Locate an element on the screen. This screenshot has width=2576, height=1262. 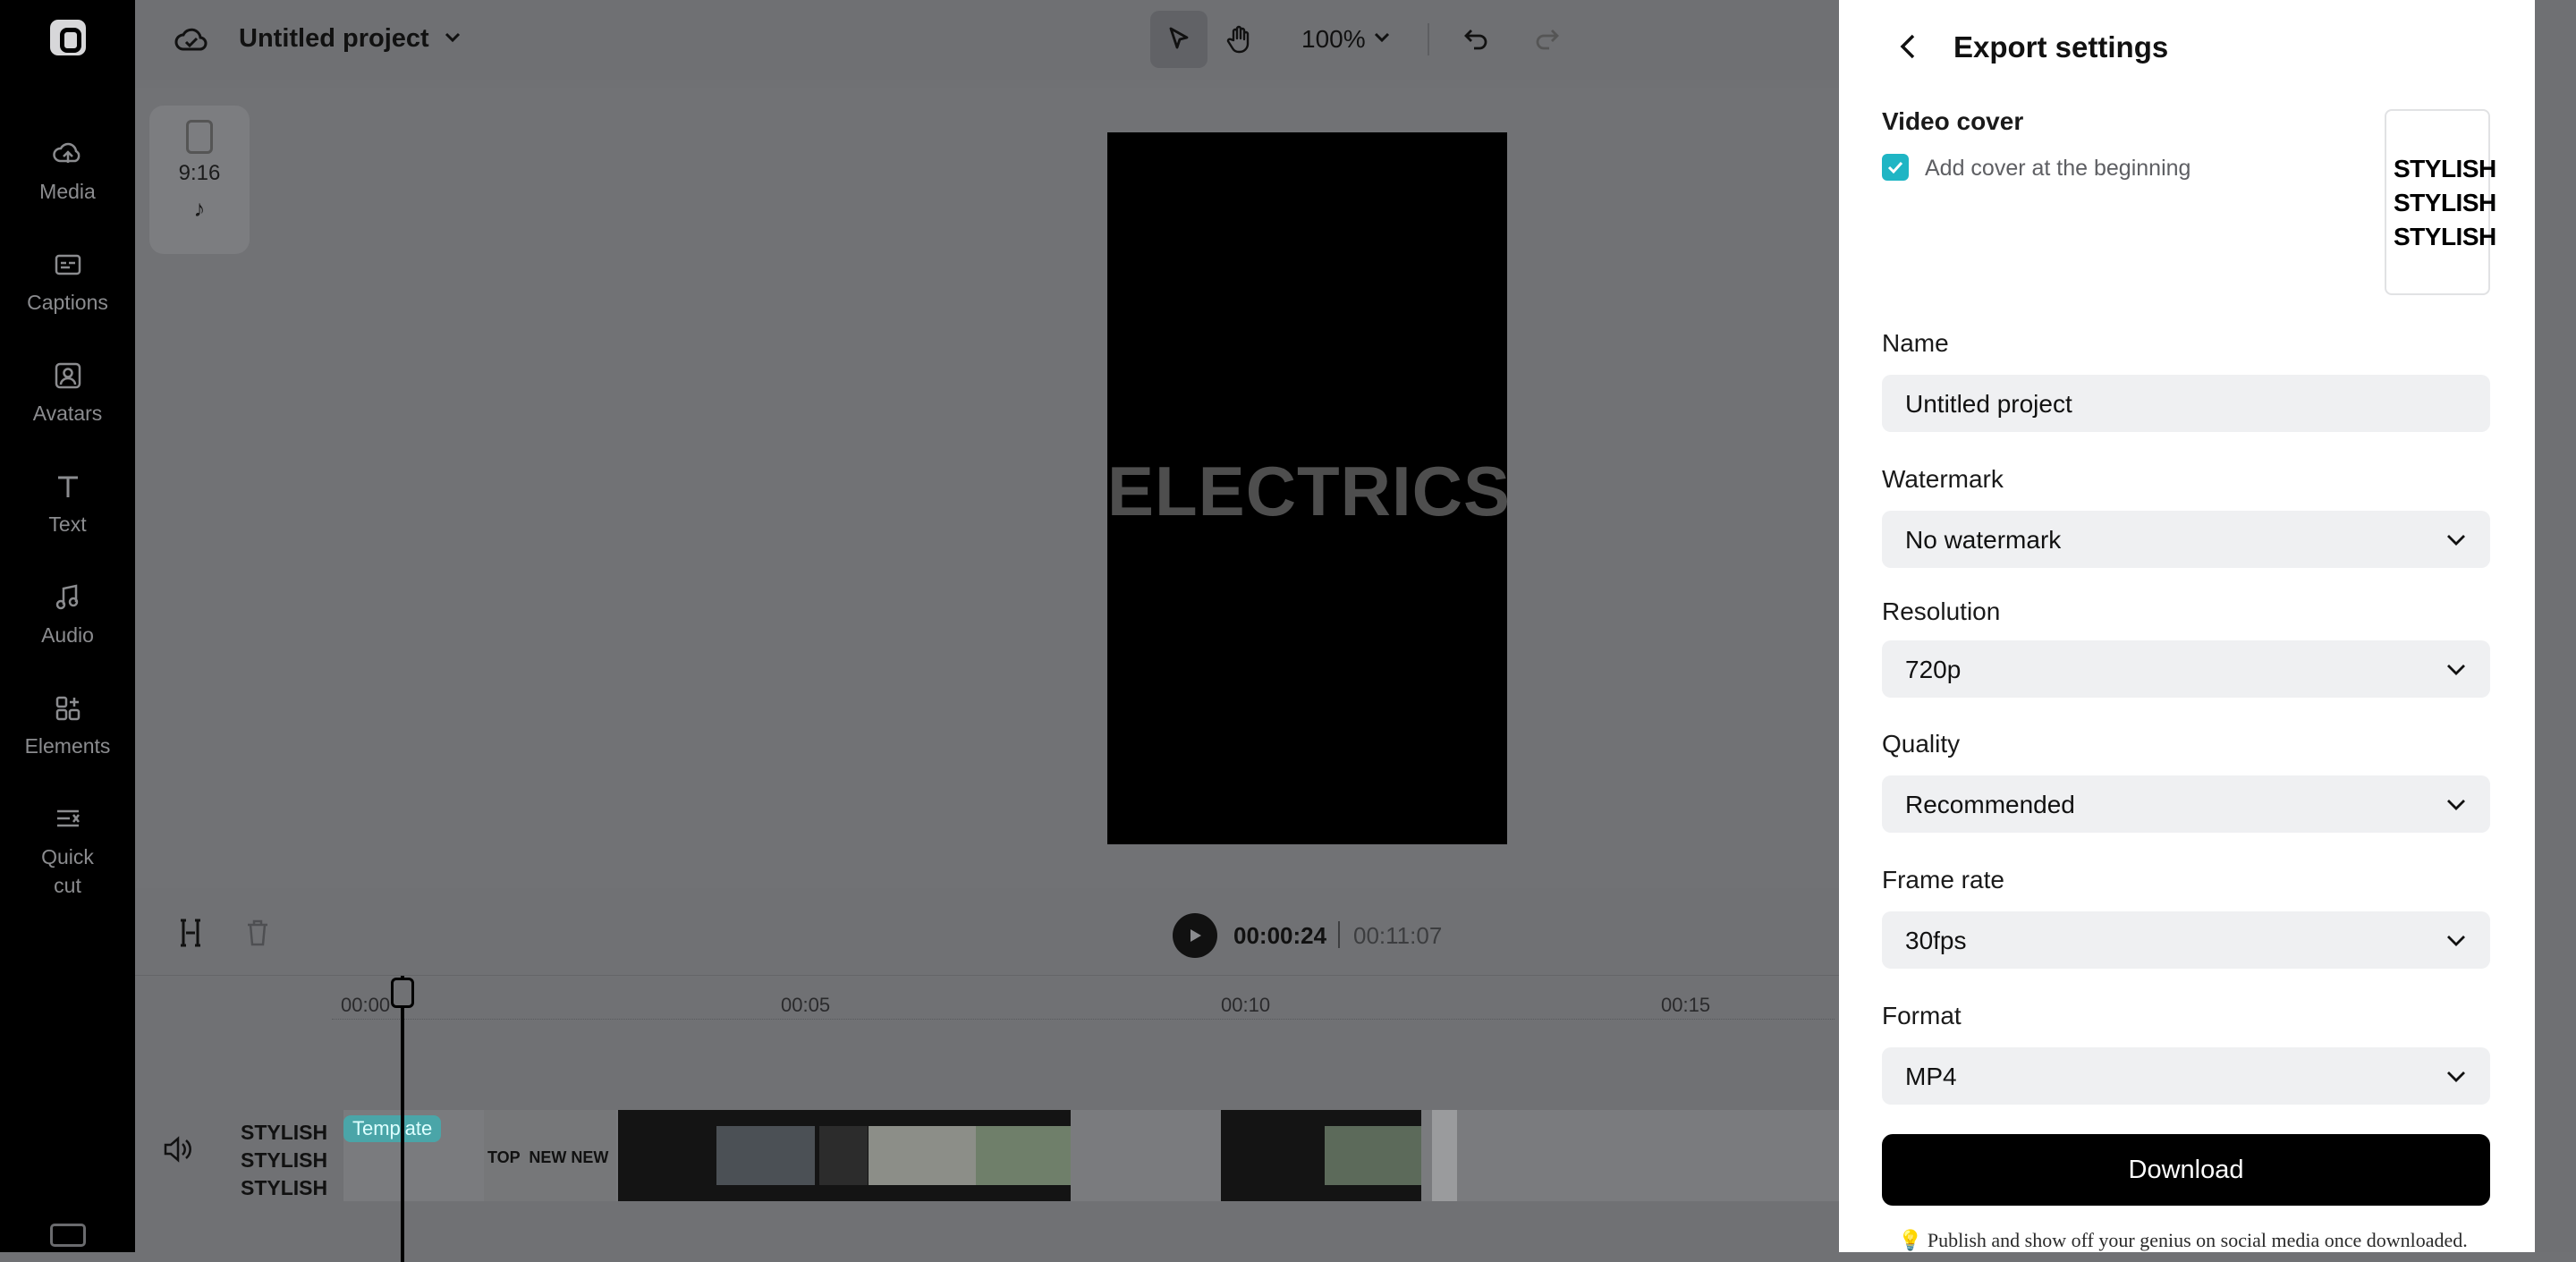
resolution-value: 720p is located at coordinates (1933, 669).